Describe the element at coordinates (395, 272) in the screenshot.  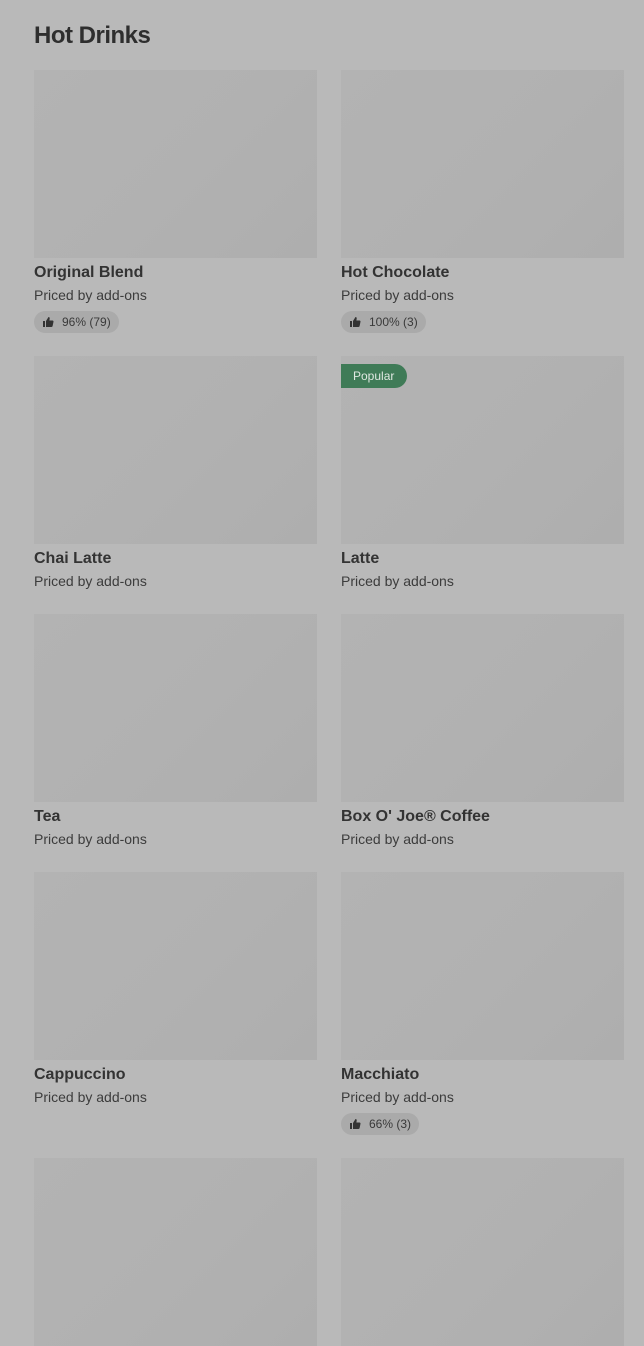
I see `item-name: Hot Chocolate` at that location.